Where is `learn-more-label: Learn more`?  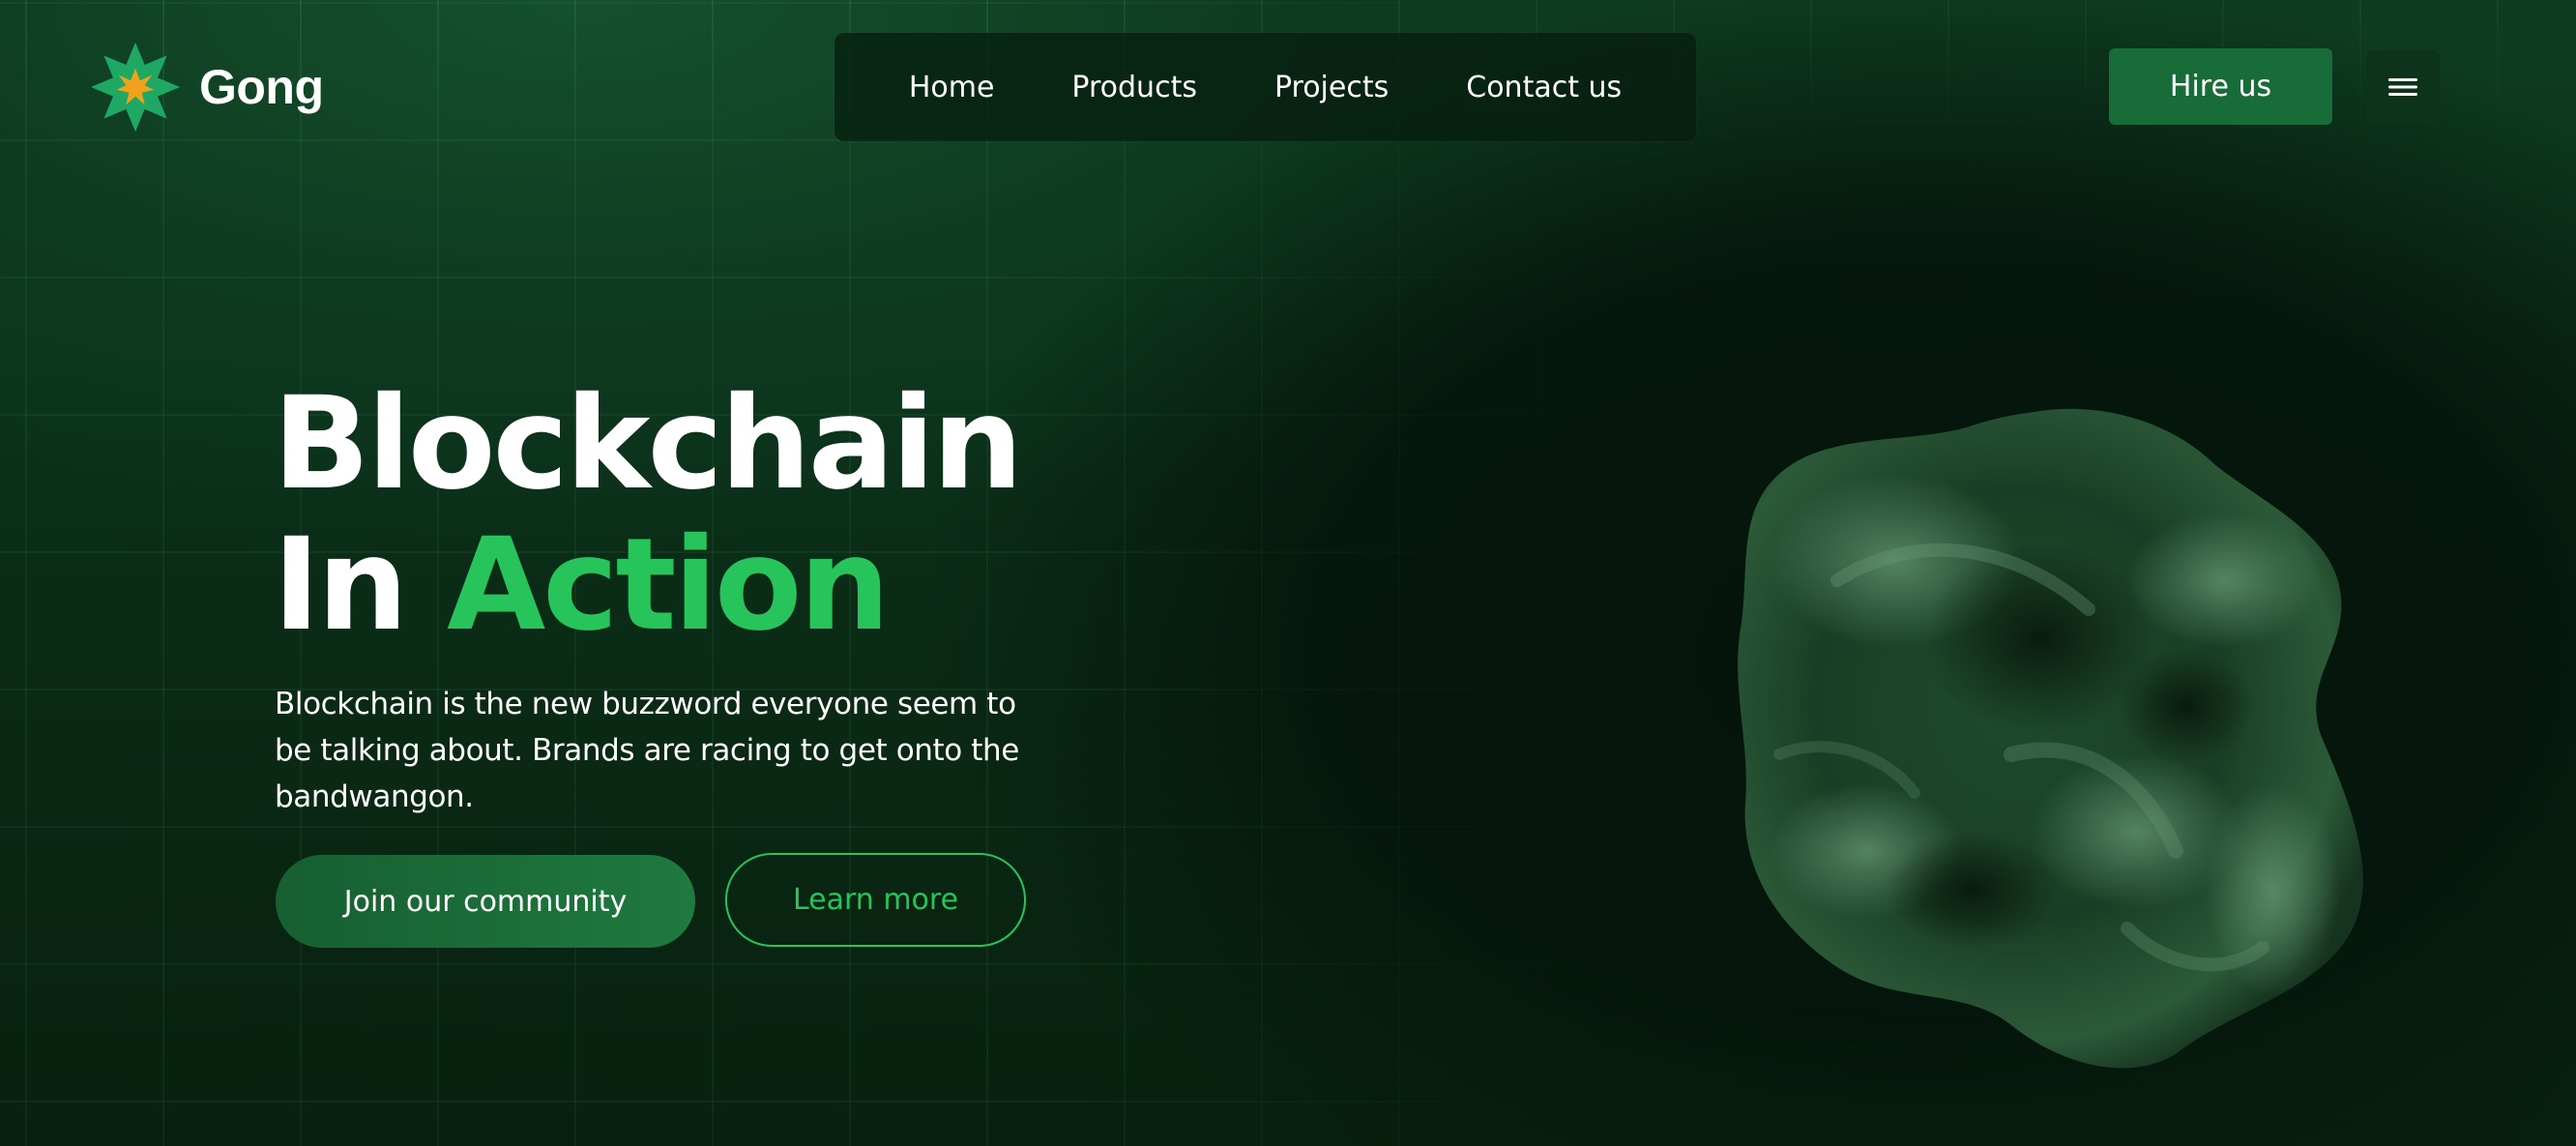
learn-more-label: Learn more is located at coordinates (875, 900).